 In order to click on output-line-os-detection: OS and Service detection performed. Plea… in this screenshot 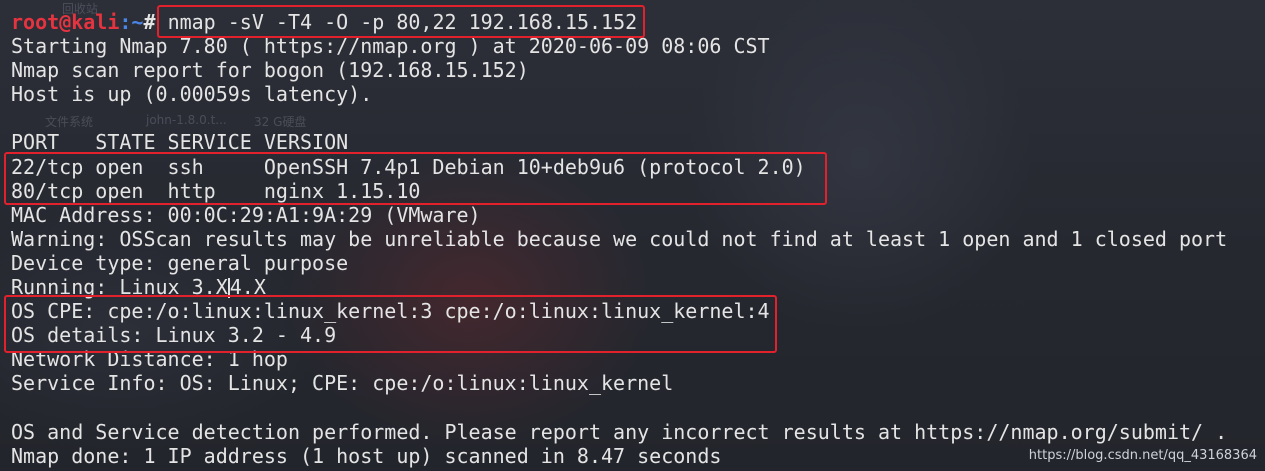, I will do `click(619, 431)`.